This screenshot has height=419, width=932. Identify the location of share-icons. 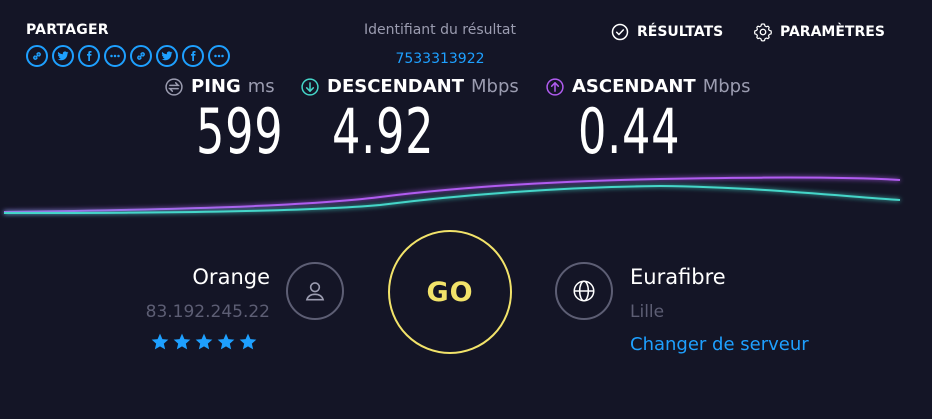
(128, 56).